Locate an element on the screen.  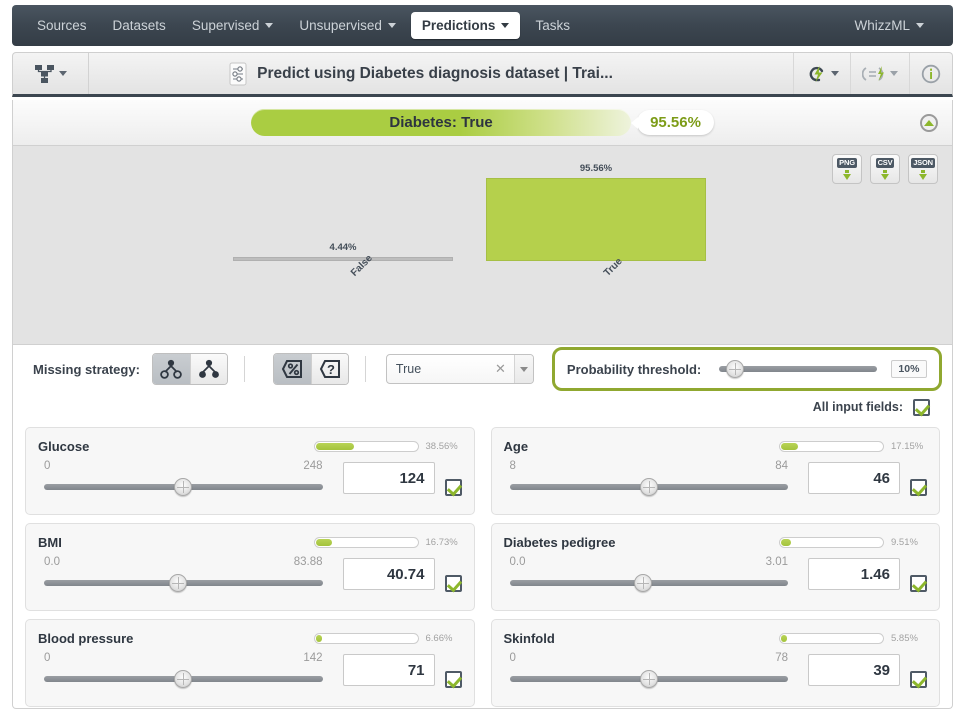
nav-item-sources: Sources is located at coordinates (62, 25).